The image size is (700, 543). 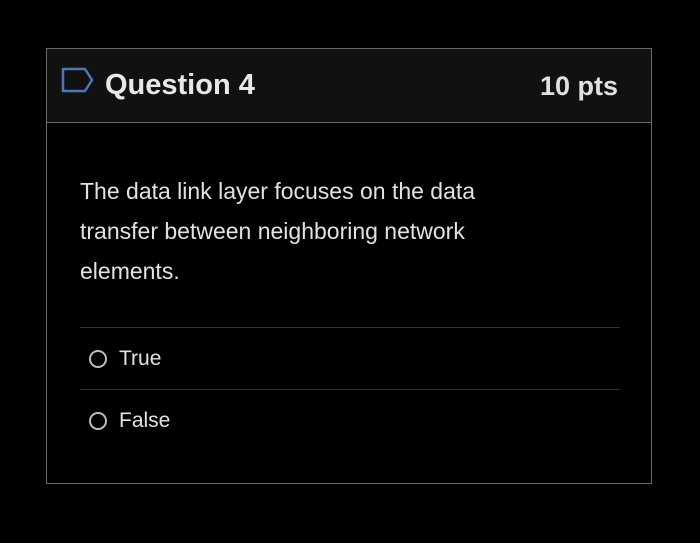 What do you see at coordinates (78, 80) in the screenshot?
I see `flag-icon` at bounding box center [78, 80].